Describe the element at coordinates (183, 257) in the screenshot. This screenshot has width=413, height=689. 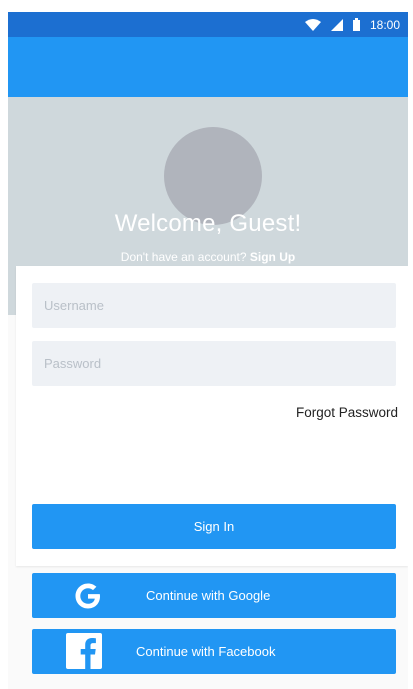
I see `signup-prompt-text: Don't have an account?` at that location.